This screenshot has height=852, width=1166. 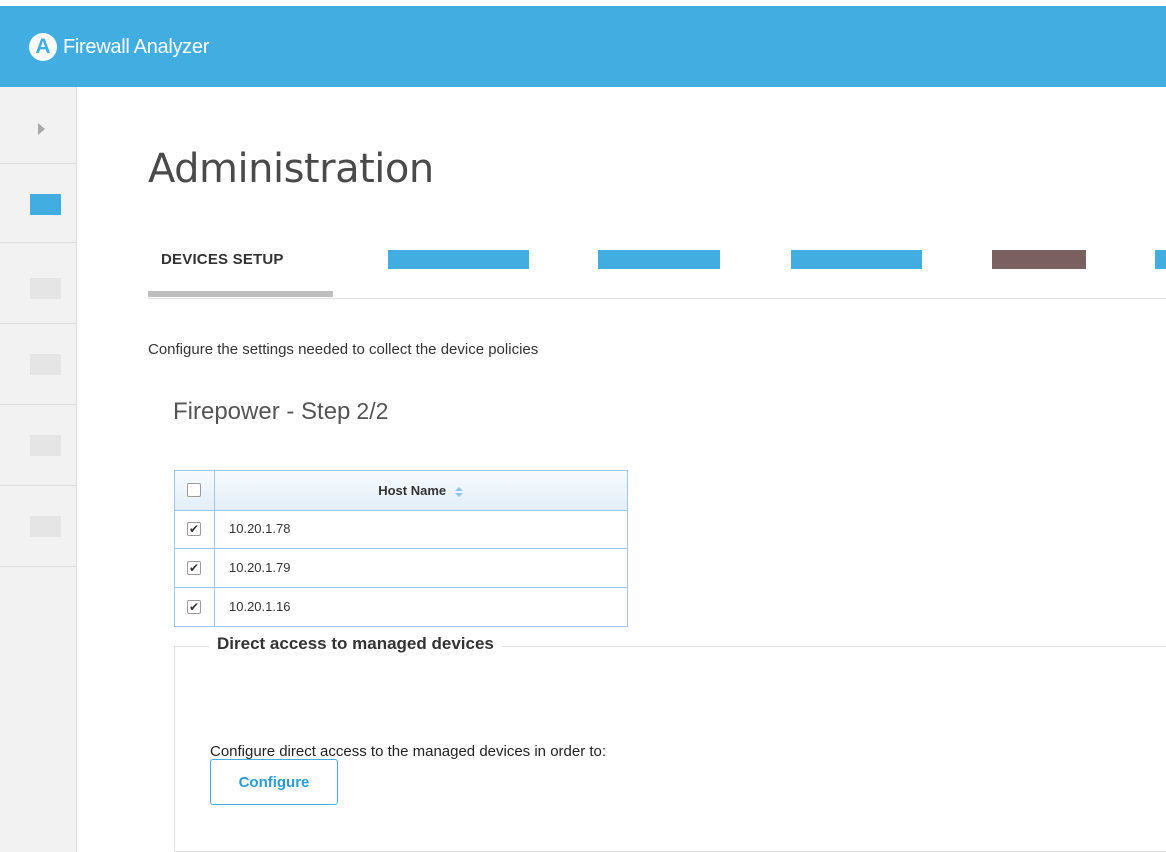 I want to click on fieldset-legend: Direct access to managed devices, so click(x=355, y=644).